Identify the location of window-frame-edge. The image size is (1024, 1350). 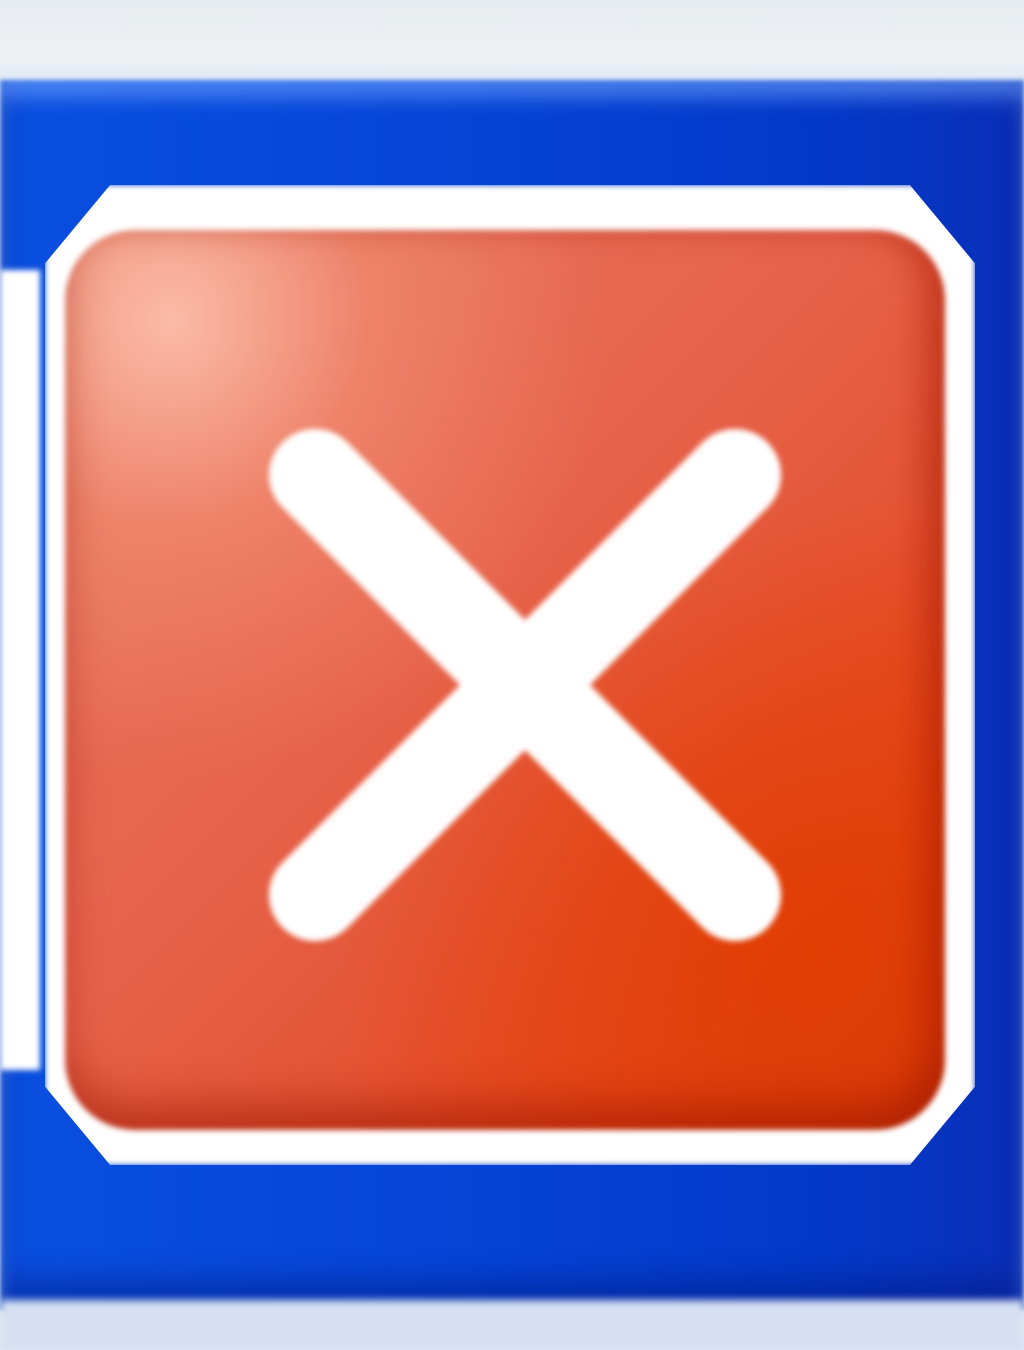
(512, 1325).